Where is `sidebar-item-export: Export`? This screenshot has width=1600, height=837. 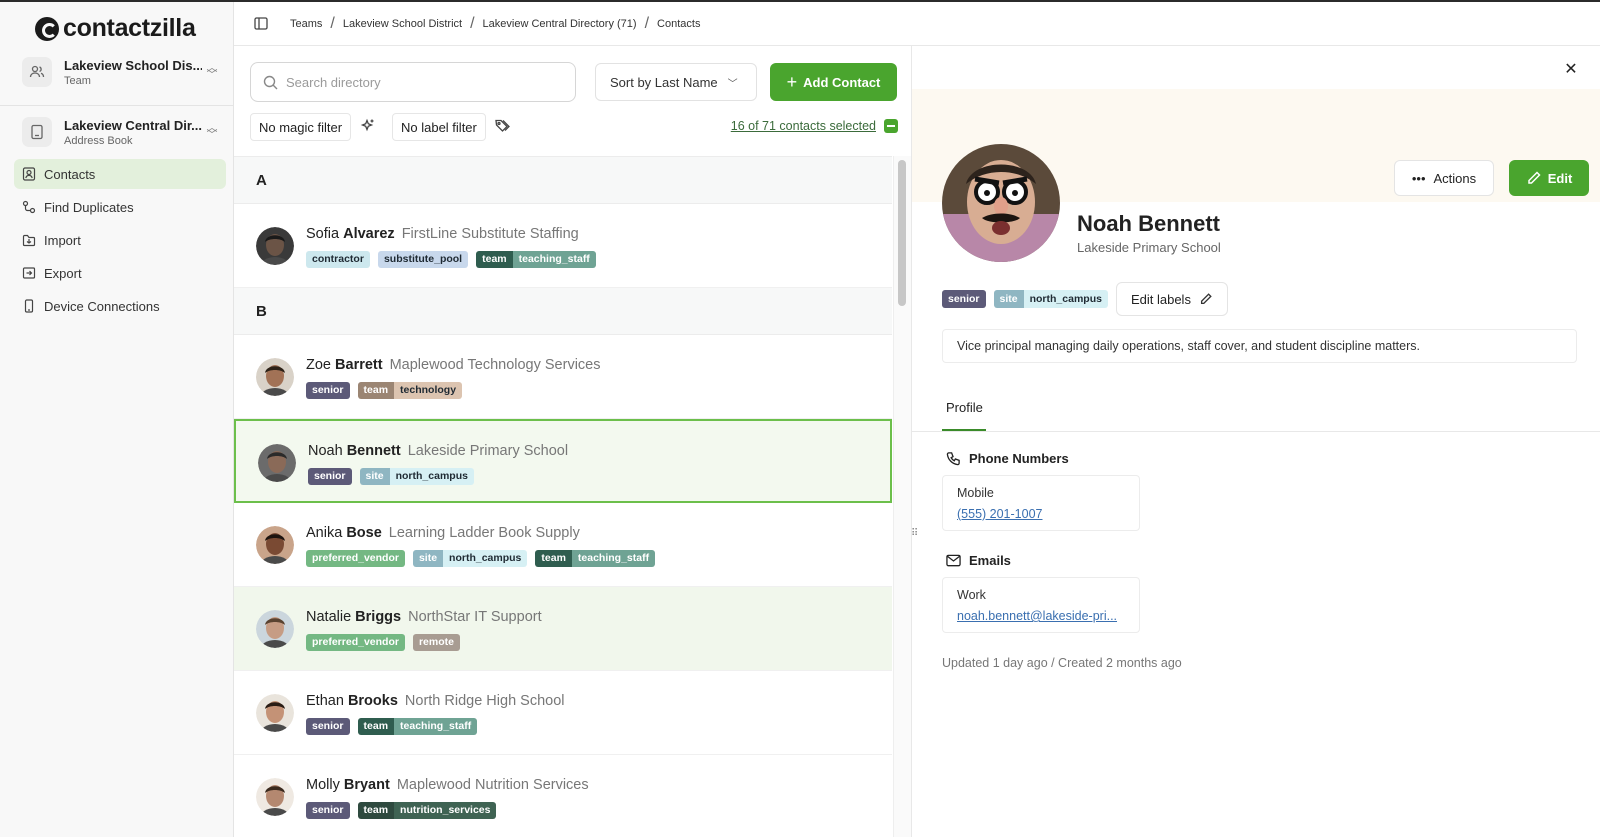 sidebar-item-export: Export is located at coordinates (120, 273).